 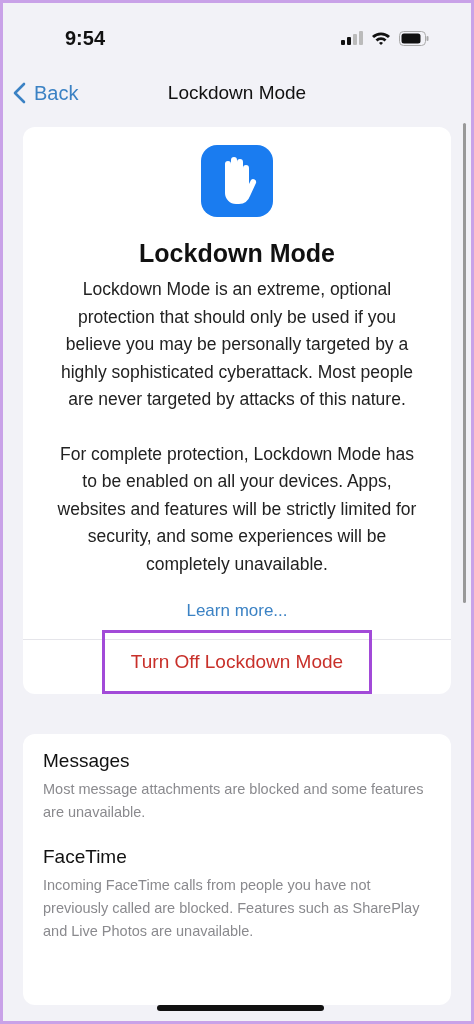 What do you see at coordinates (414, 38) in the screenshot?
I see `battery-icon` at bounding box center [414, 38].